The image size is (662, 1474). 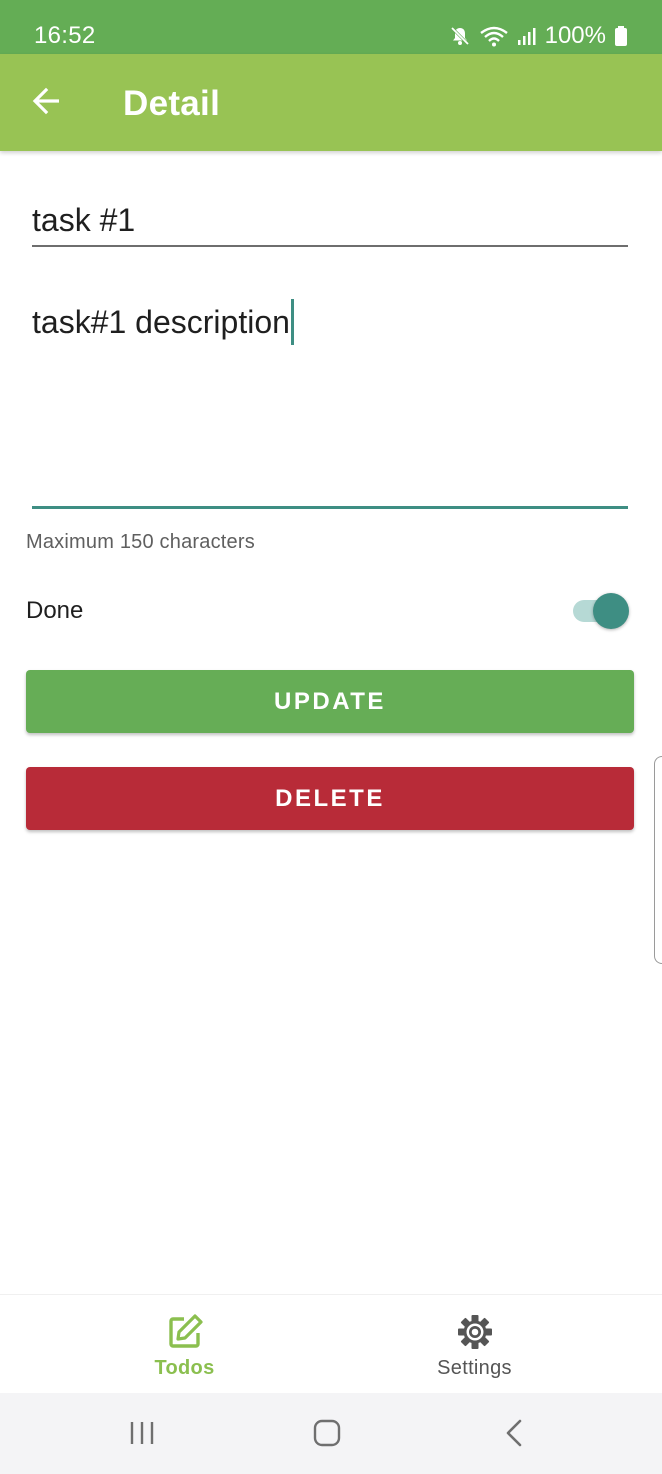 I want to click on status-bar: 16:52 100%, so click(x=331, y=27).